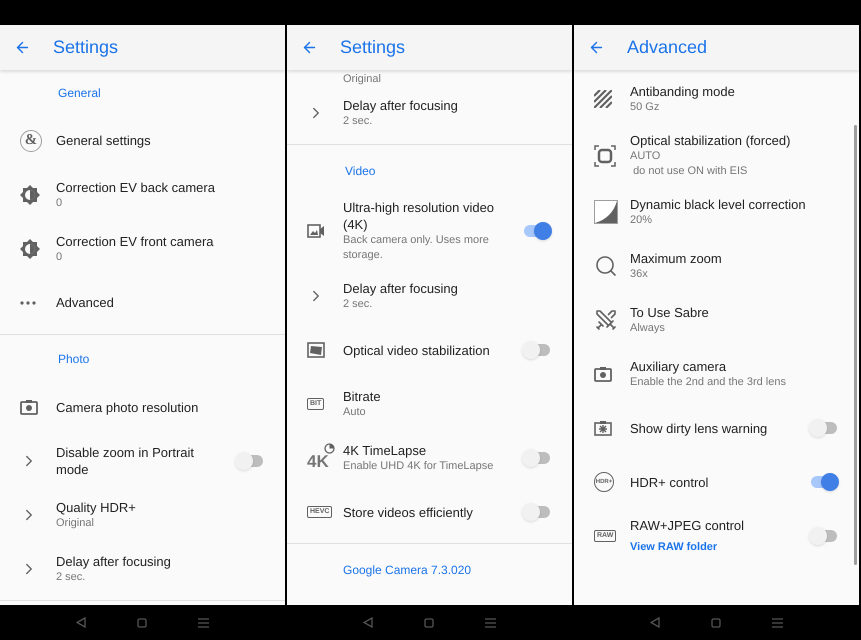  I want to click on item-title: 4K TimeLapse, so click(385, 450).